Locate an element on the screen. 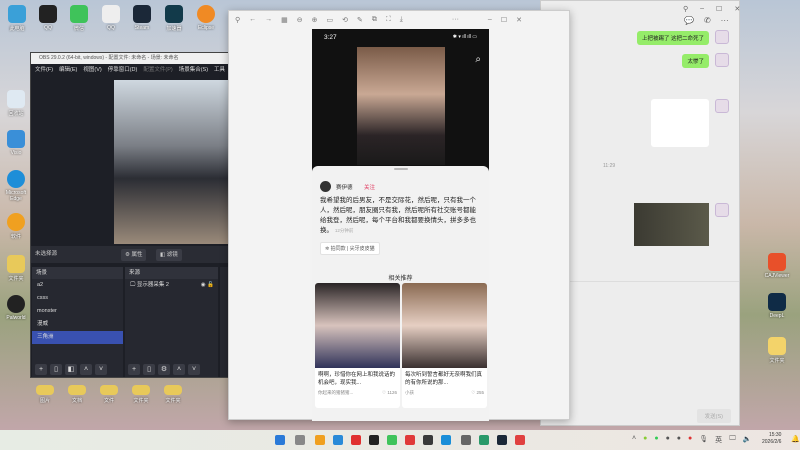 The image size is (800, 450). remove-source-button: ▯ is located at coordinates (149, 369).